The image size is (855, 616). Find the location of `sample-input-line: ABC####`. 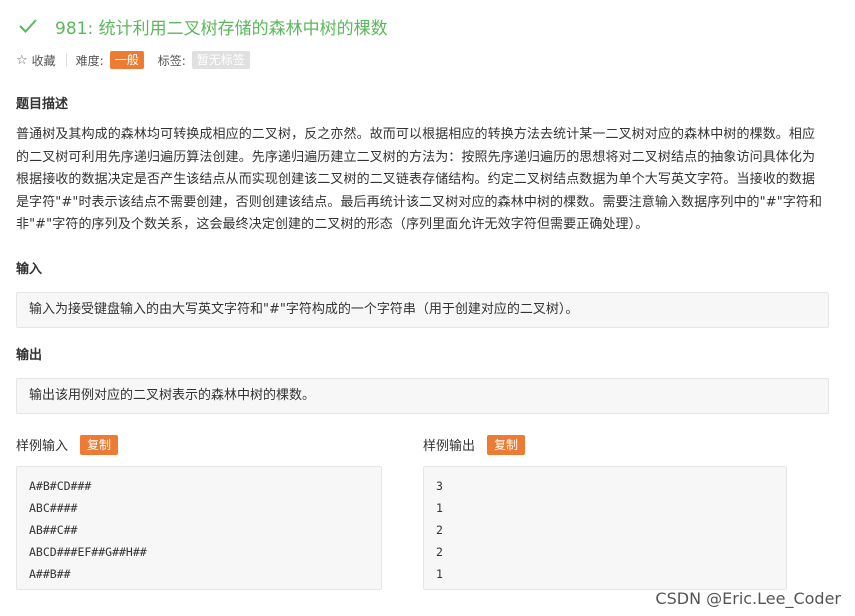

sample-input-line: ABC#### is located at coordinates (53, 507).